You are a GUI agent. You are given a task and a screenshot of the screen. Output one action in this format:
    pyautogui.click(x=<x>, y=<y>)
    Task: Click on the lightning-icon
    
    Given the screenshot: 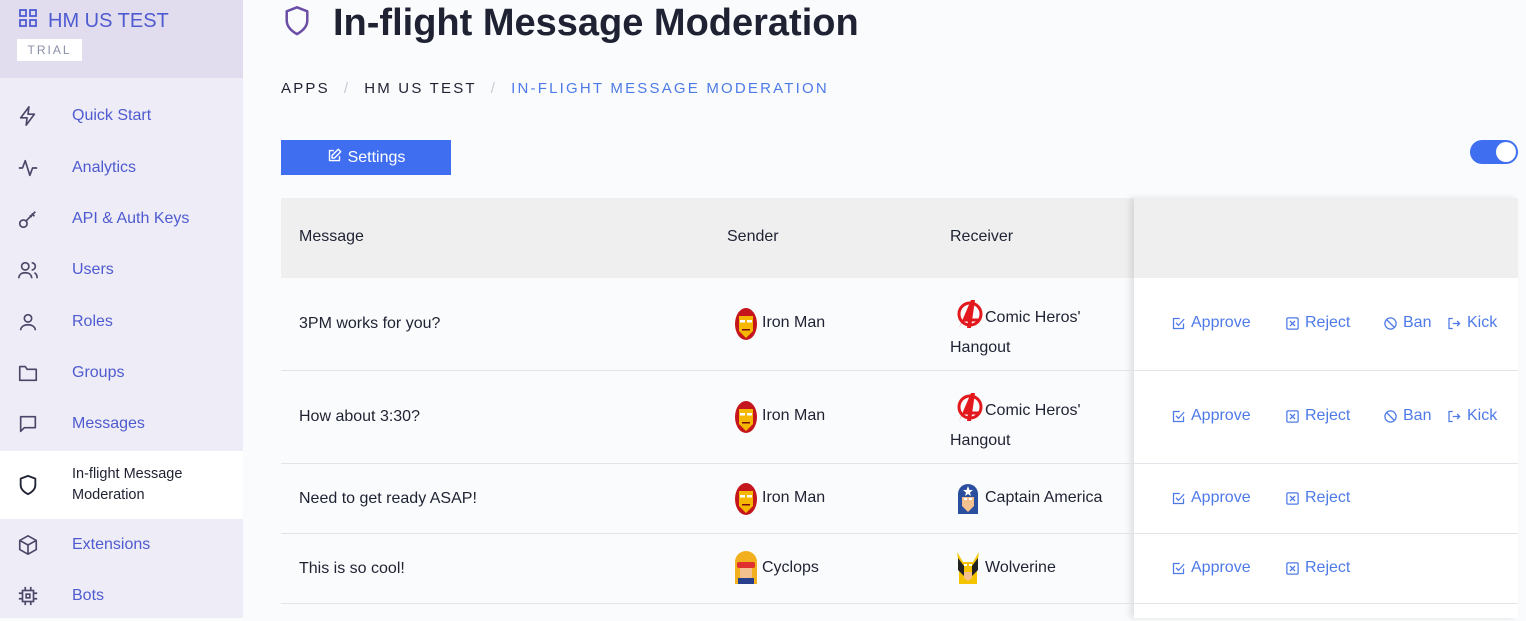 What is the action you would take?
    pyautogui.click(x=28, y=116)
    